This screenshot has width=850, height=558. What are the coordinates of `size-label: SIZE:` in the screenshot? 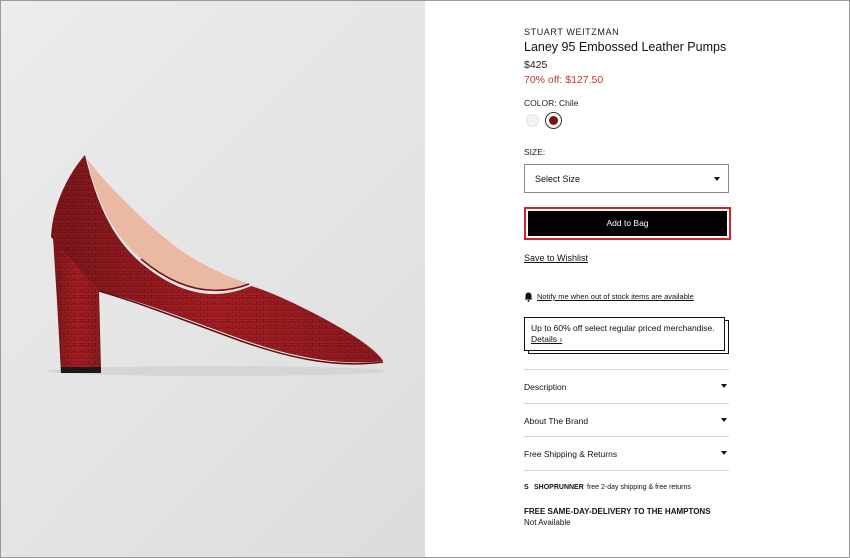 It's located at (535, 152).